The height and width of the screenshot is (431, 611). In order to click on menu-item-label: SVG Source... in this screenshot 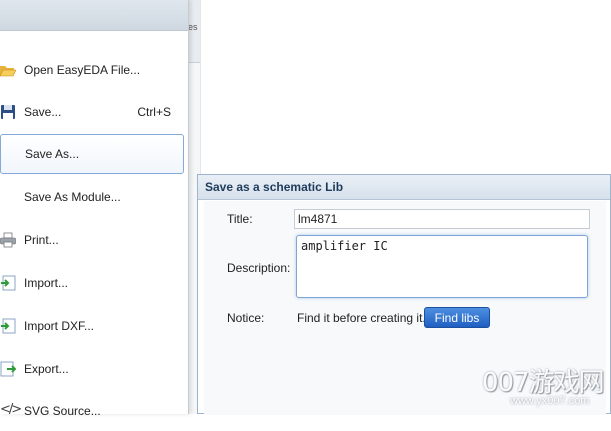, I will do `click(62, 411)`.